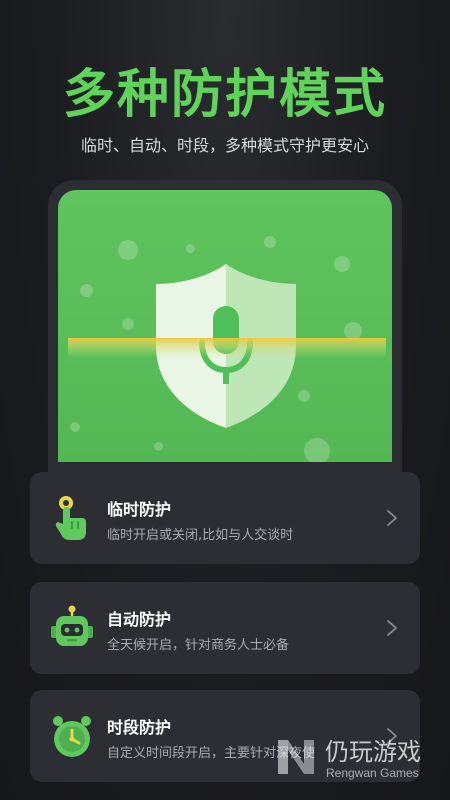 The height and width of the screenshot is (800, 450). Describe the element at coordinates (227, 348) in the screenshot. I see `scan-line` at that location.